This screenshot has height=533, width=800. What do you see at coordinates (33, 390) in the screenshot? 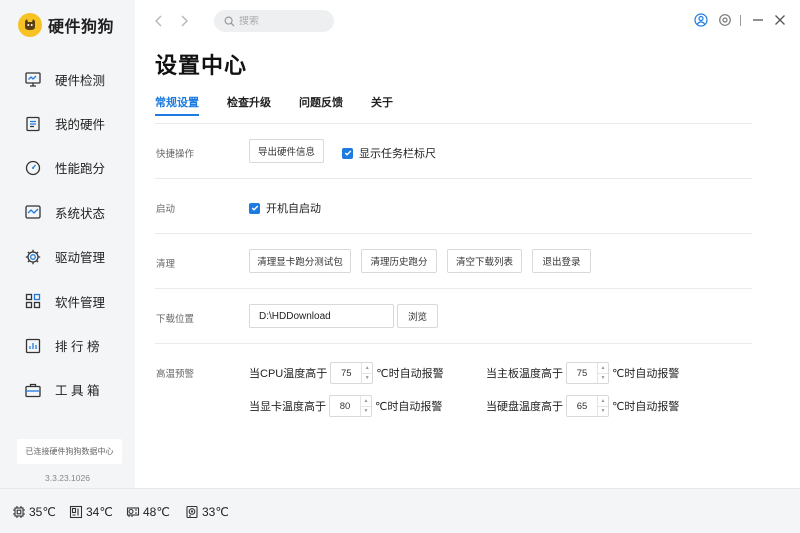
I see `toolbox-icon` at bounding box center [33, 390].